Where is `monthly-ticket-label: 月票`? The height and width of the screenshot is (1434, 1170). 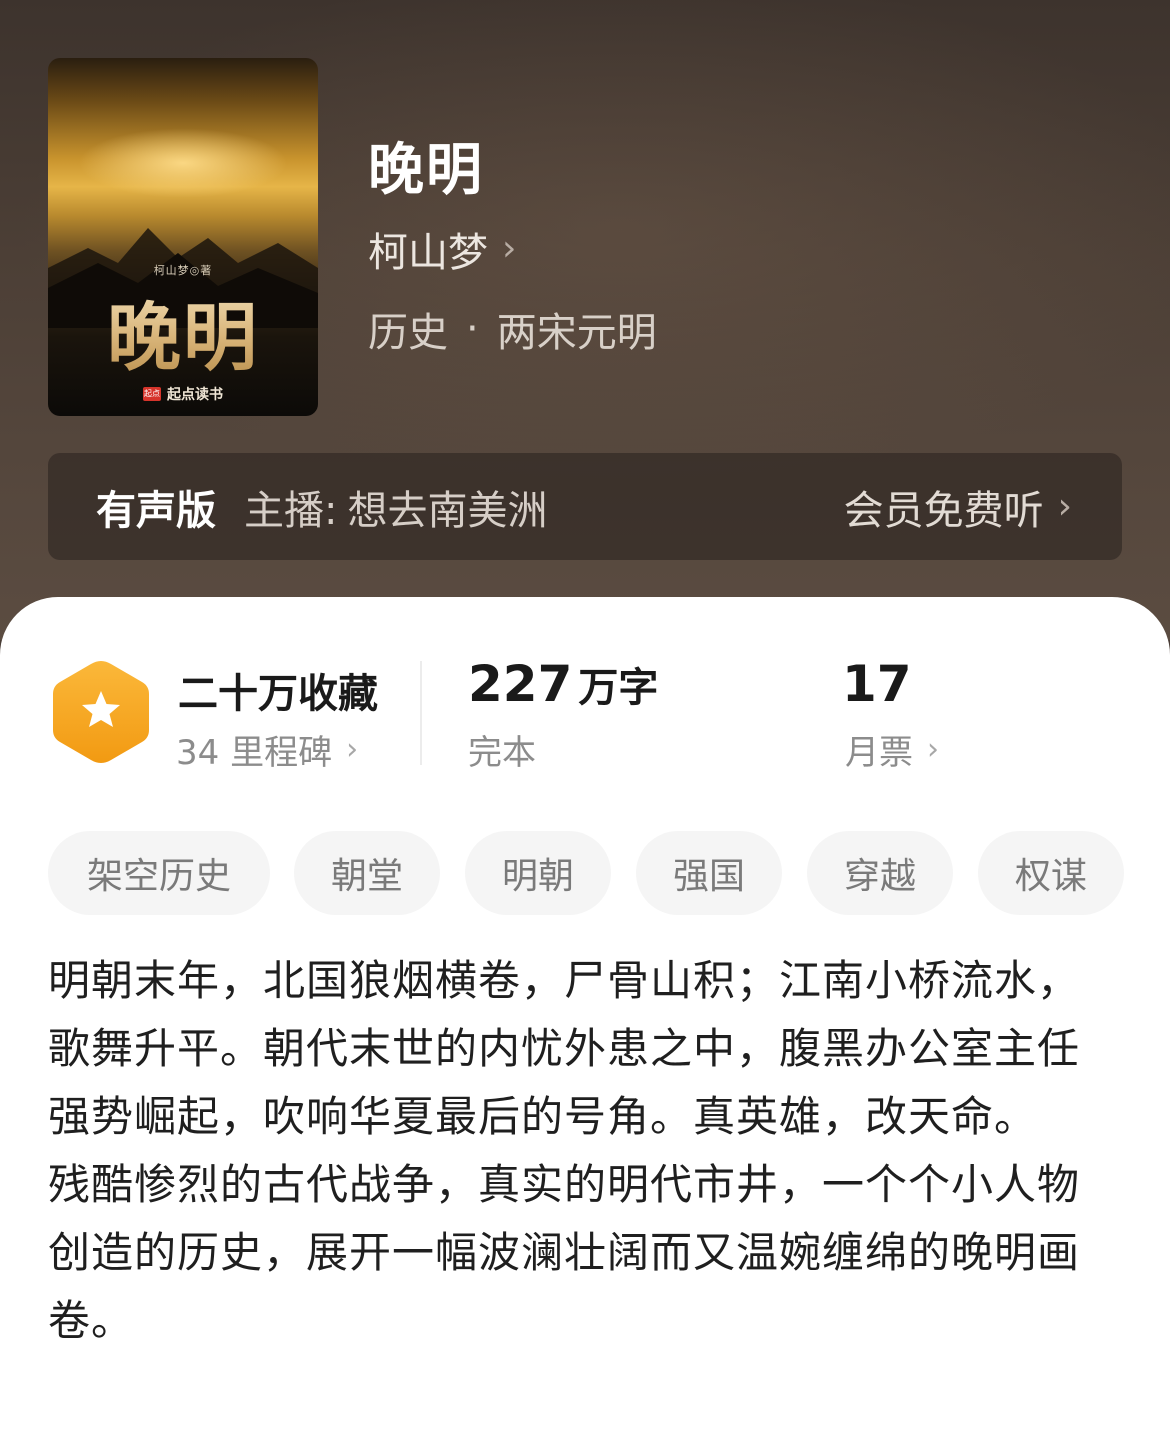 monthly-ticket-label: 月票 is located at coordinates (879, 753).